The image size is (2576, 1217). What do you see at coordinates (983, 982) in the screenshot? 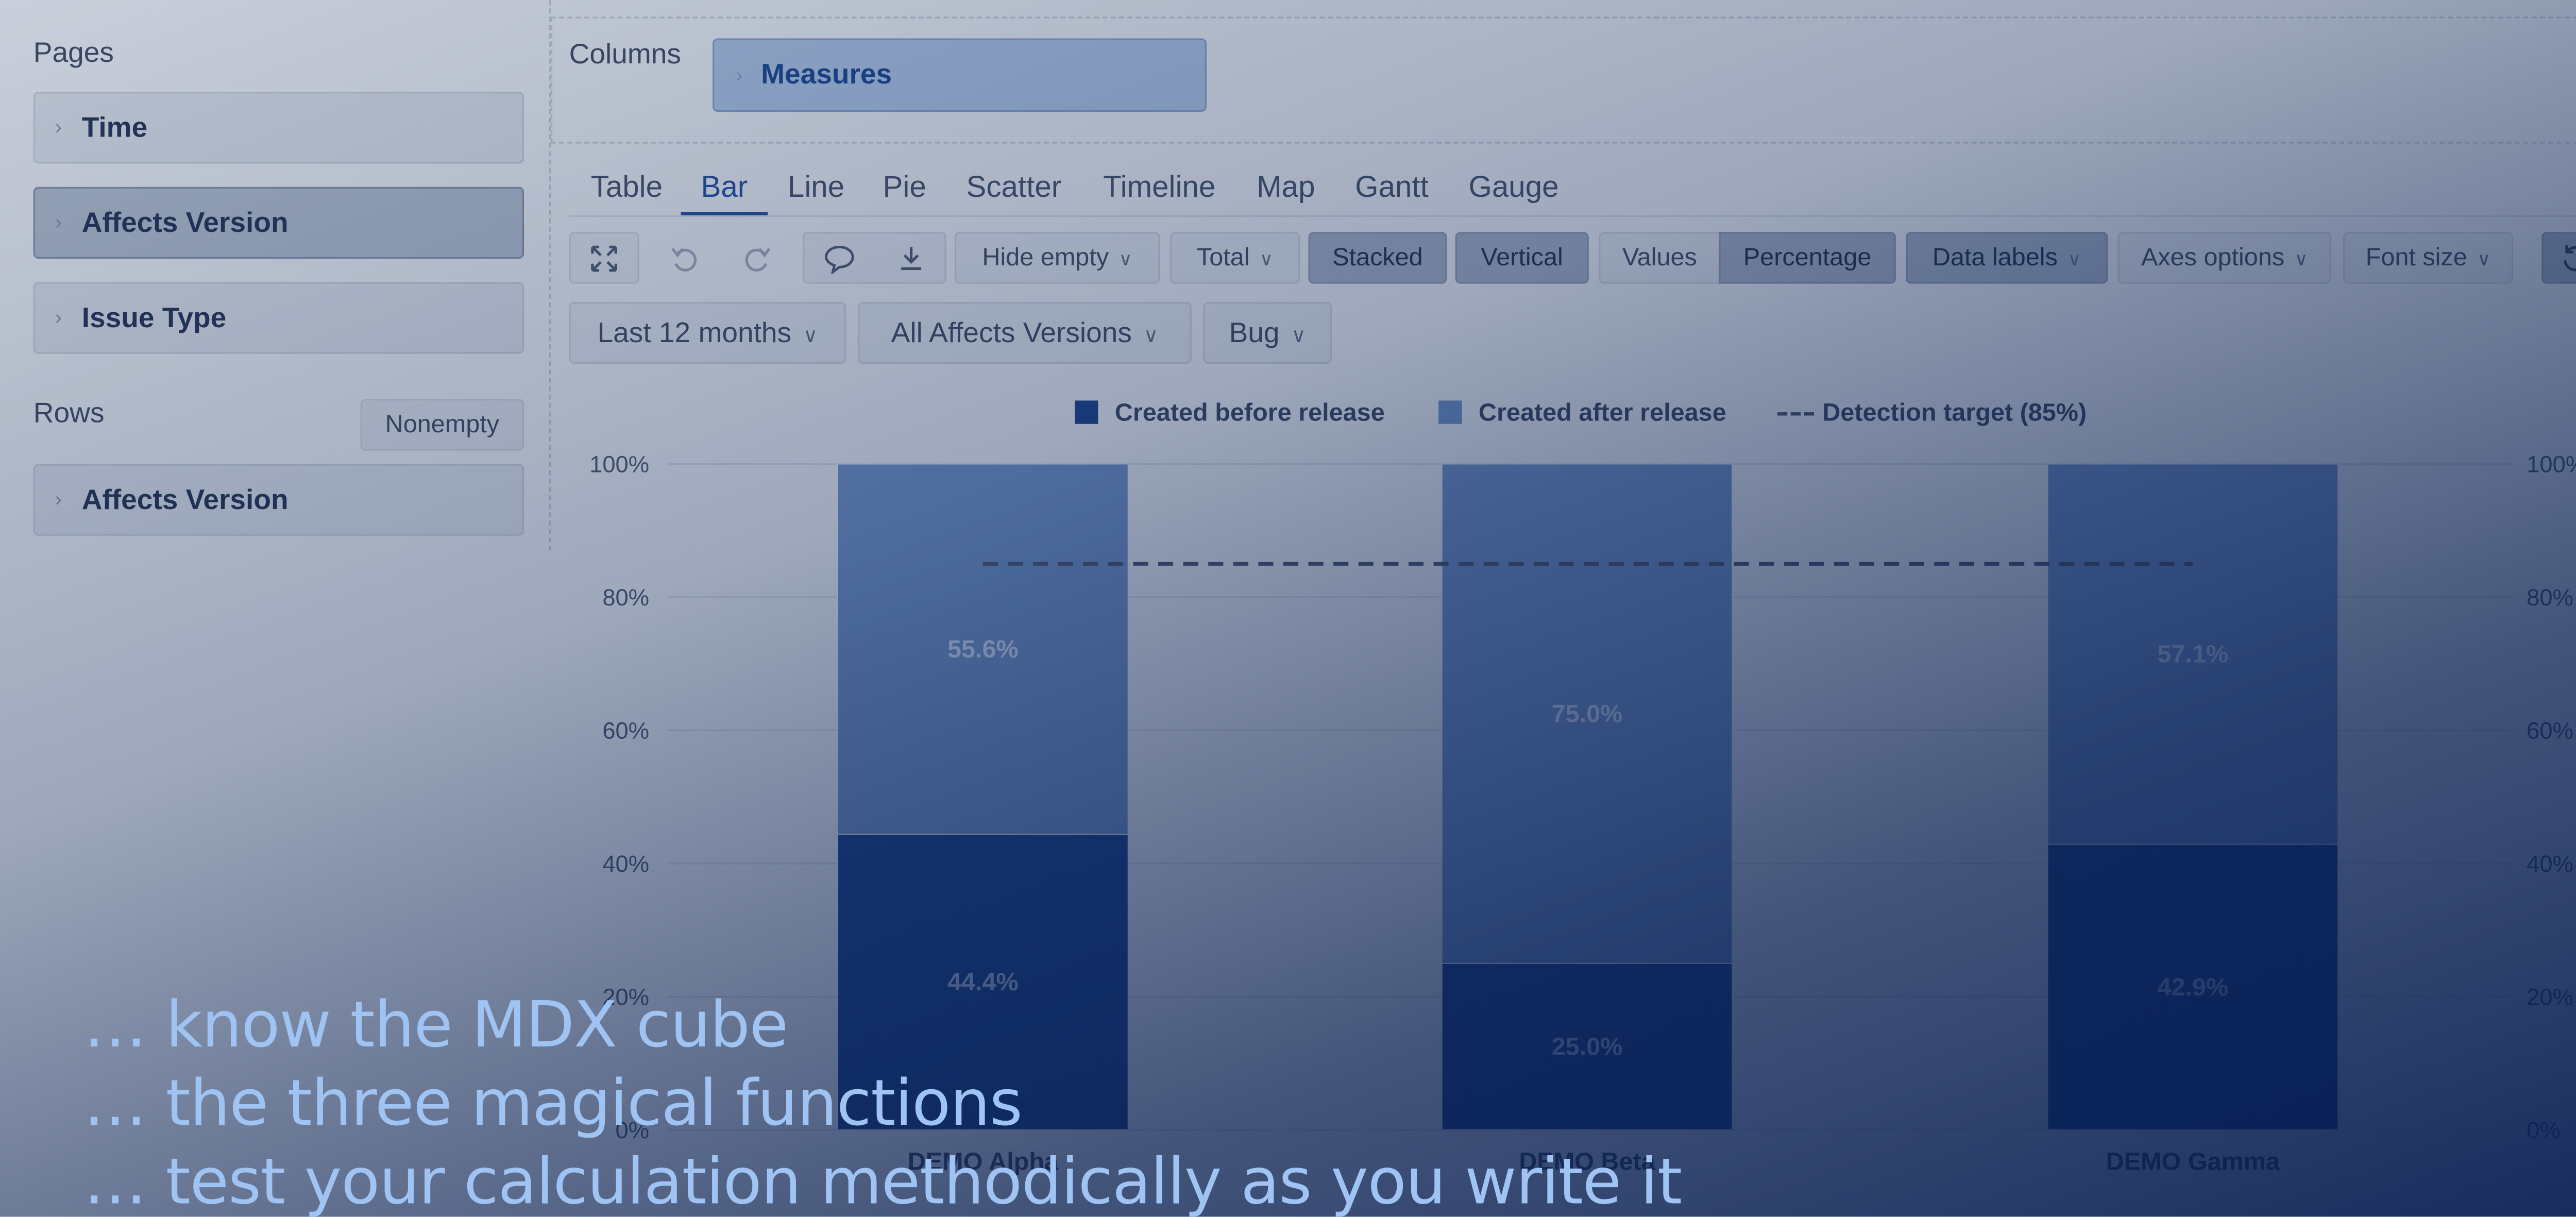
I see `data-label: 44.4%` at bounding box center [983, 982].